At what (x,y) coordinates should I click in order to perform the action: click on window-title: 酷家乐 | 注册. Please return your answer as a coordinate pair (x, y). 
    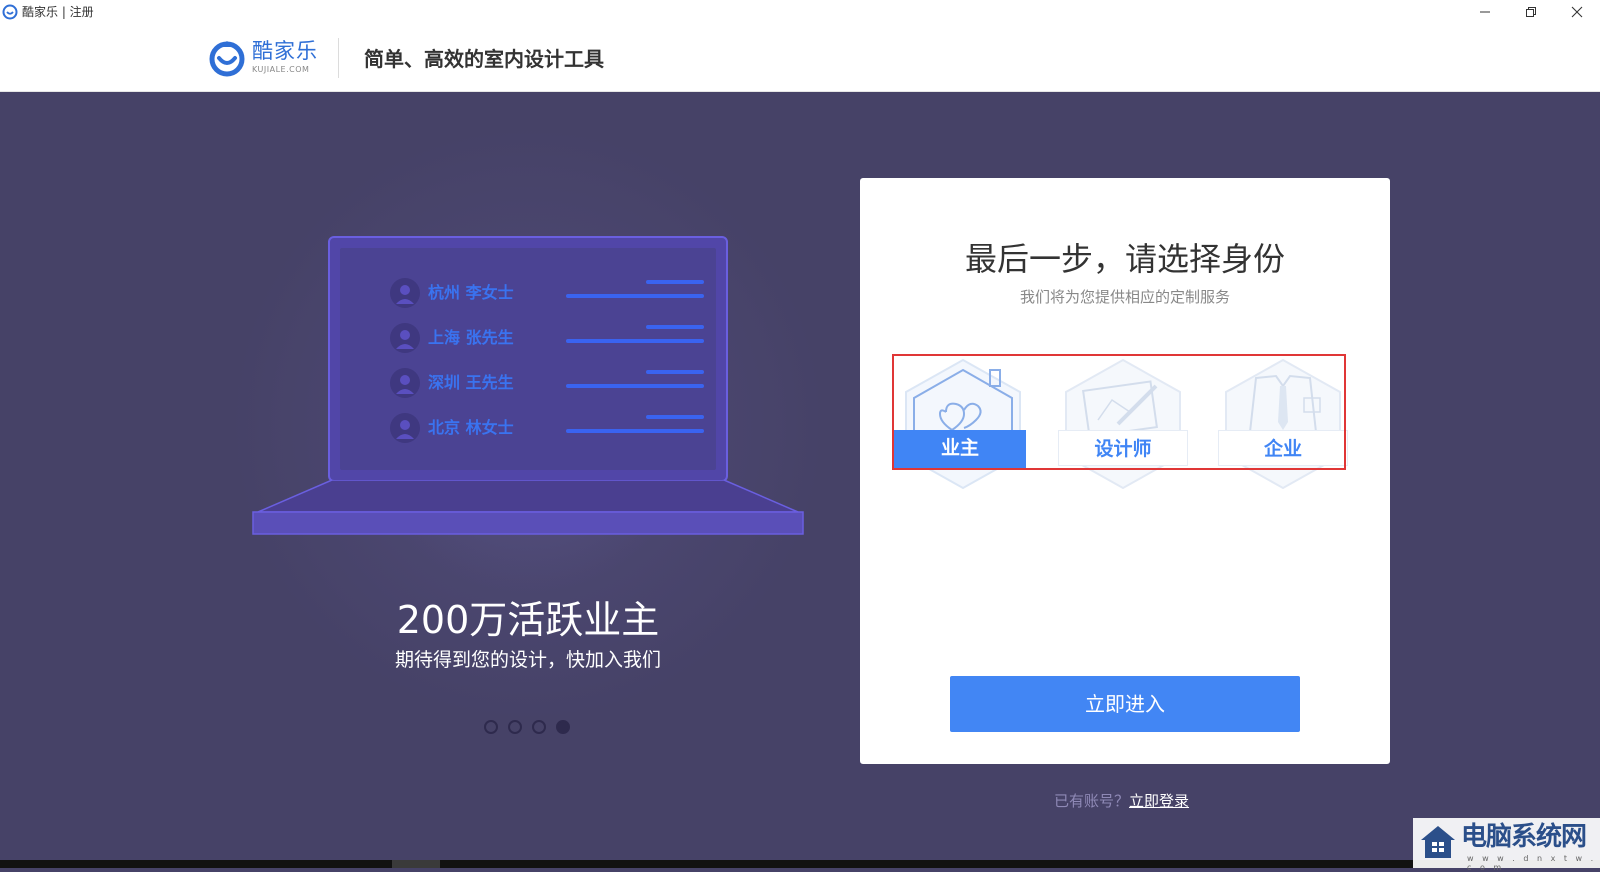
    Looking at the image, I should click on (58, 12).